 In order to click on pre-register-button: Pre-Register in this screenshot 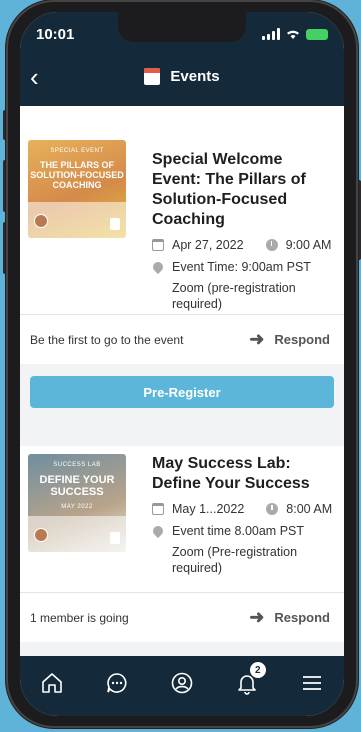, I will do `click(182, 392)`.